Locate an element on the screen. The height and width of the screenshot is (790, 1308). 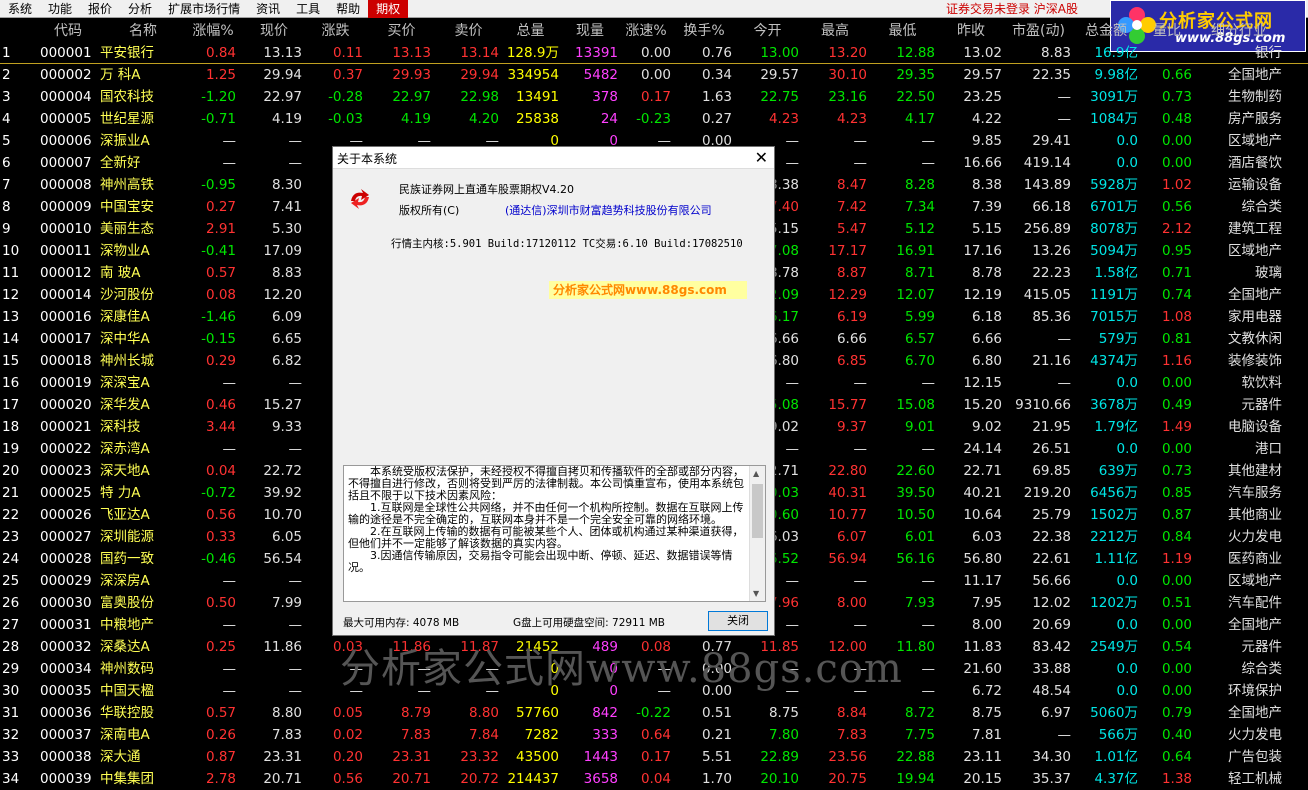
menu-item: 分析 is located at coordinates (140, 9).